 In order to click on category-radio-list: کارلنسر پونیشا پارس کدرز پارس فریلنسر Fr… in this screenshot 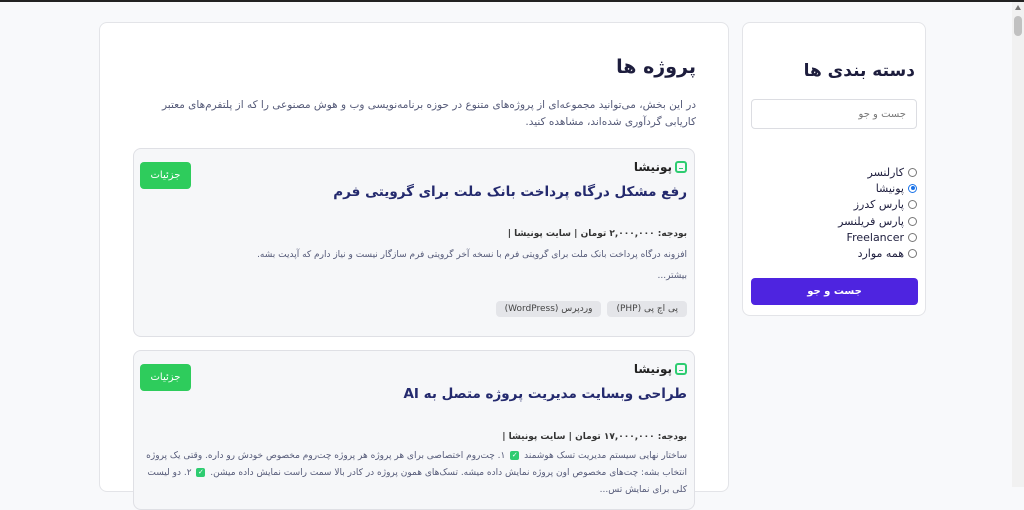, I will do `click(877, 213)`.